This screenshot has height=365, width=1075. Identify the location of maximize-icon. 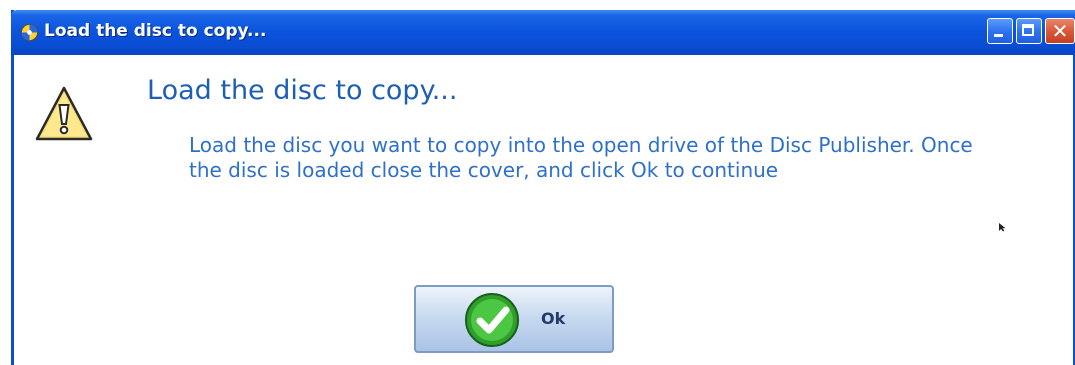
(1028, 30).